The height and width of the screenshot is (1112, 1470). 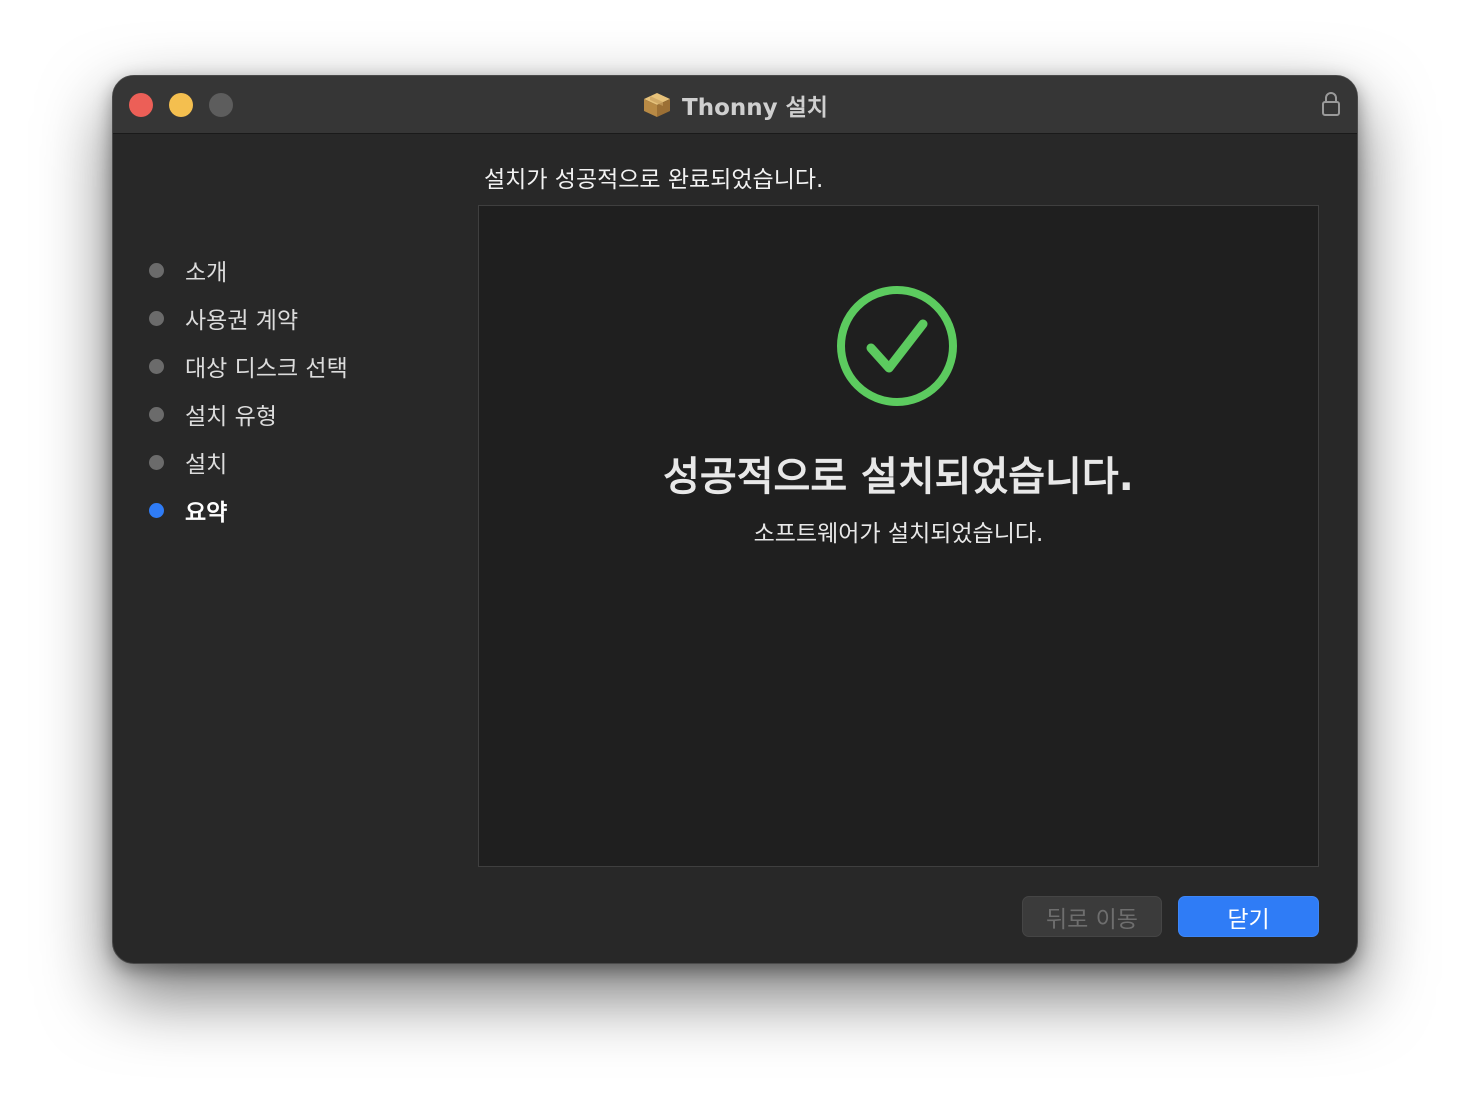 What do you see at coordinates (248, 270) in the screenshot?
I see `step-introduction: 소개` at bounding box center [248, 270].